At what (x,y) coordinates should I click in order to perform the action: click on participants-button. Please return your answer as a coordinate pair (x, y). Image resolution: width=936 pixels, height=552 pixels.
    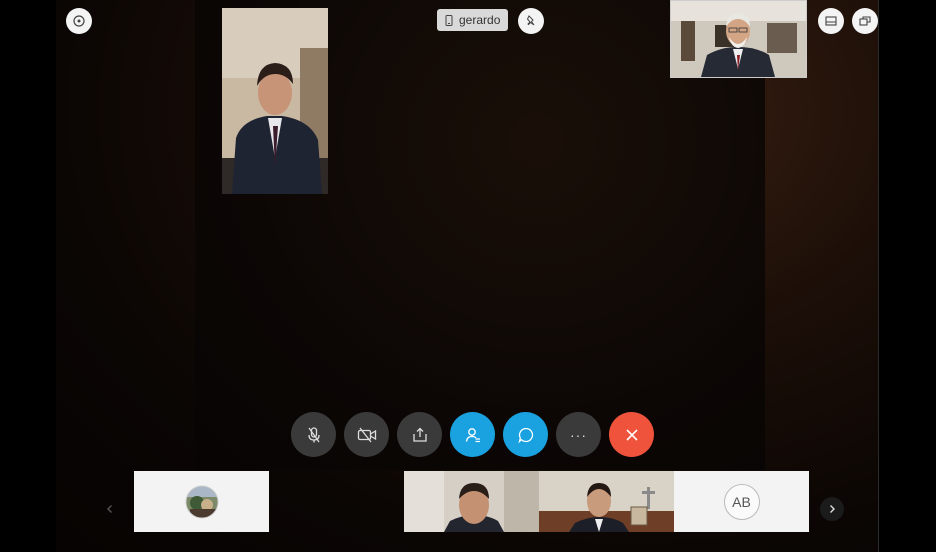
    Looking at the image, I should click on (472, 434).